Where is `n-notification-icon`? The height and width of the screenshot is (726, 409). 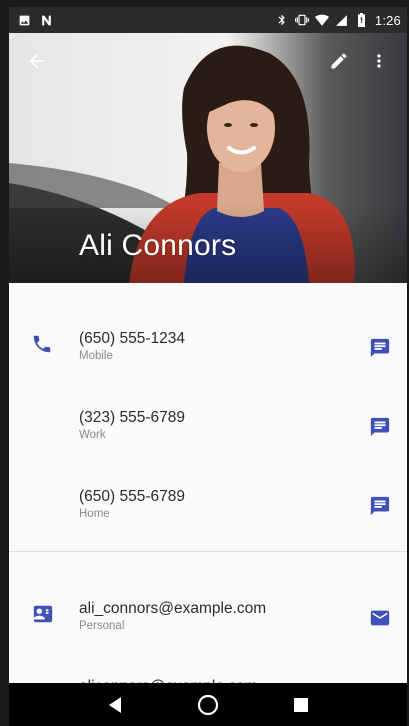 n-notification-icon is located at coordinates (46, 20).